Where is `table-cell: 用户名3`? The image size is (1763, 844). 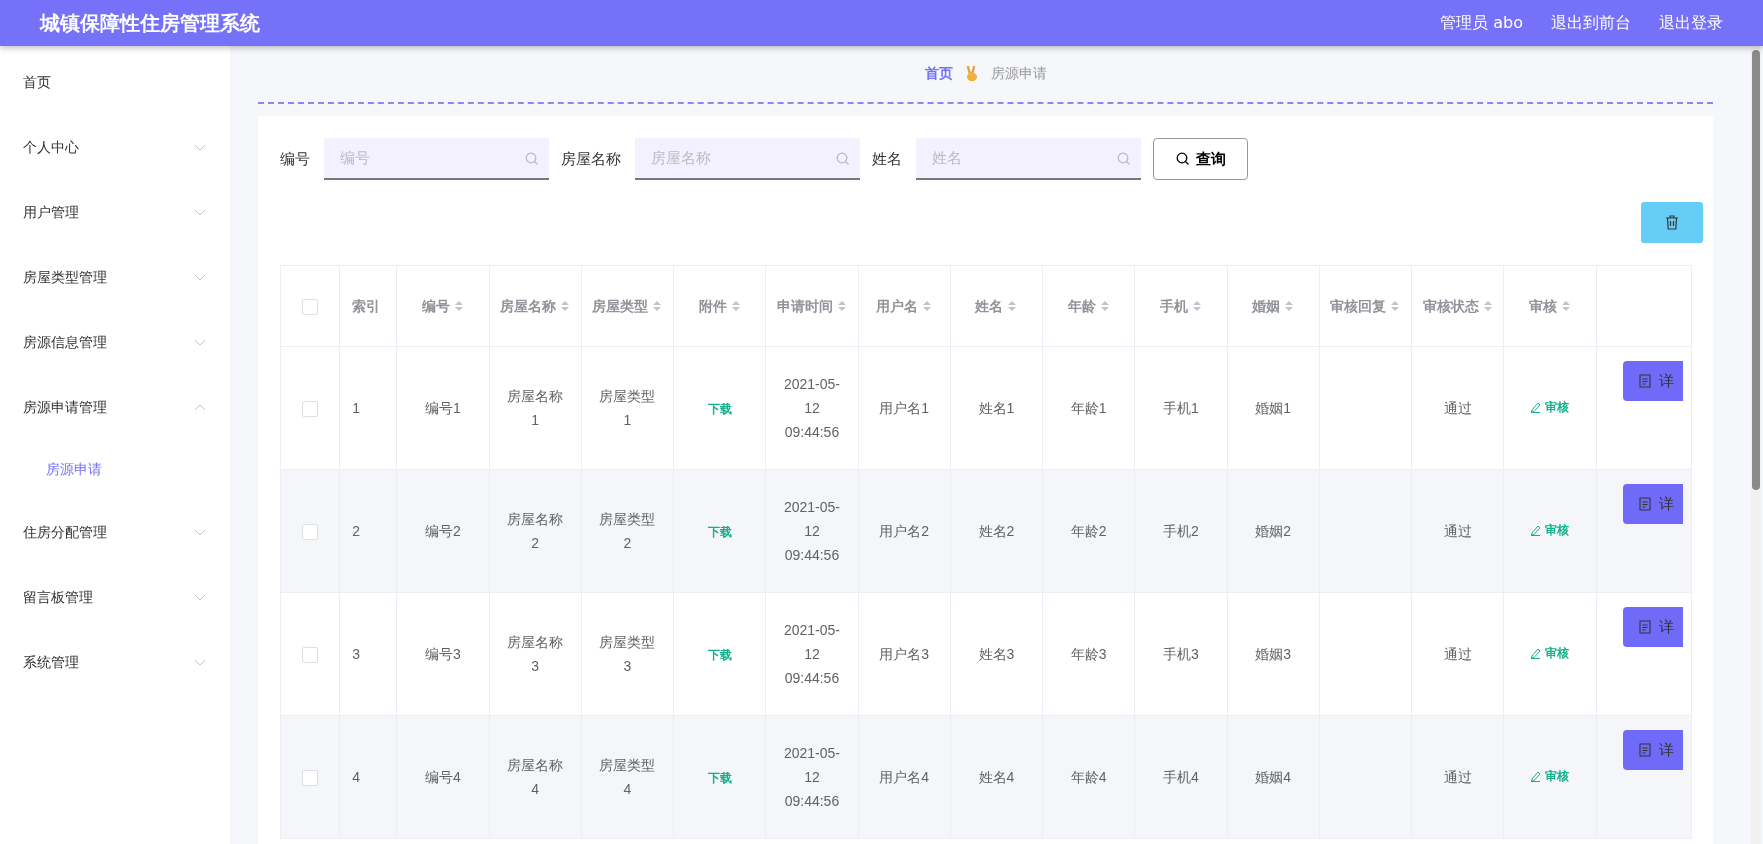
table-cell: 用户名3 is located at coordinates (904, 654).